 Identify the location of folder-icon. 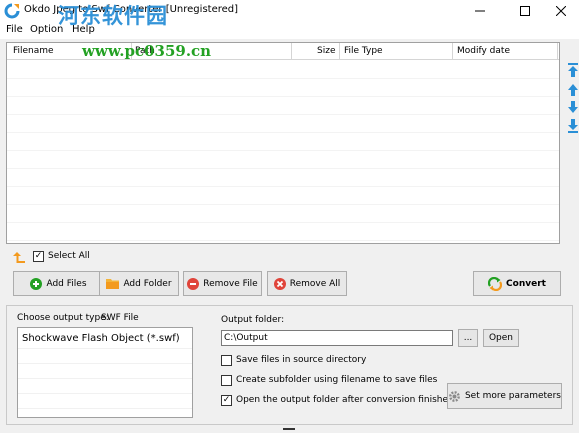
(113, 284).